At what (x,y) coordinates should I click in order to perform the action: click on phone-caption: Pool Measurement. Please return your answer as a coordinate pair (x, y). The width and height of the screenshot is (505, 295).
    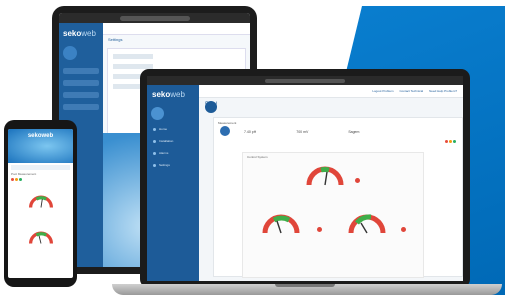
    Looking at the image, I should click on (24, 174).